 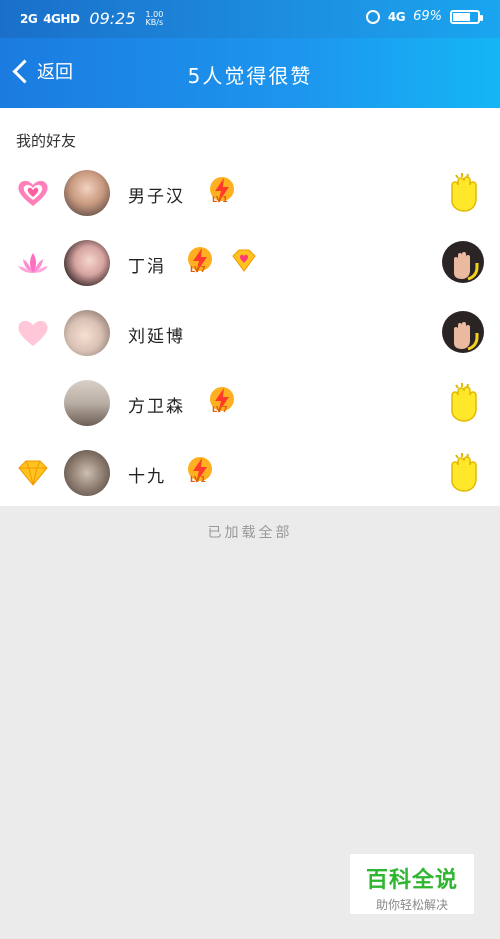 I want to click on network-4ghd: 4GHD, so click(x=61, y=18).